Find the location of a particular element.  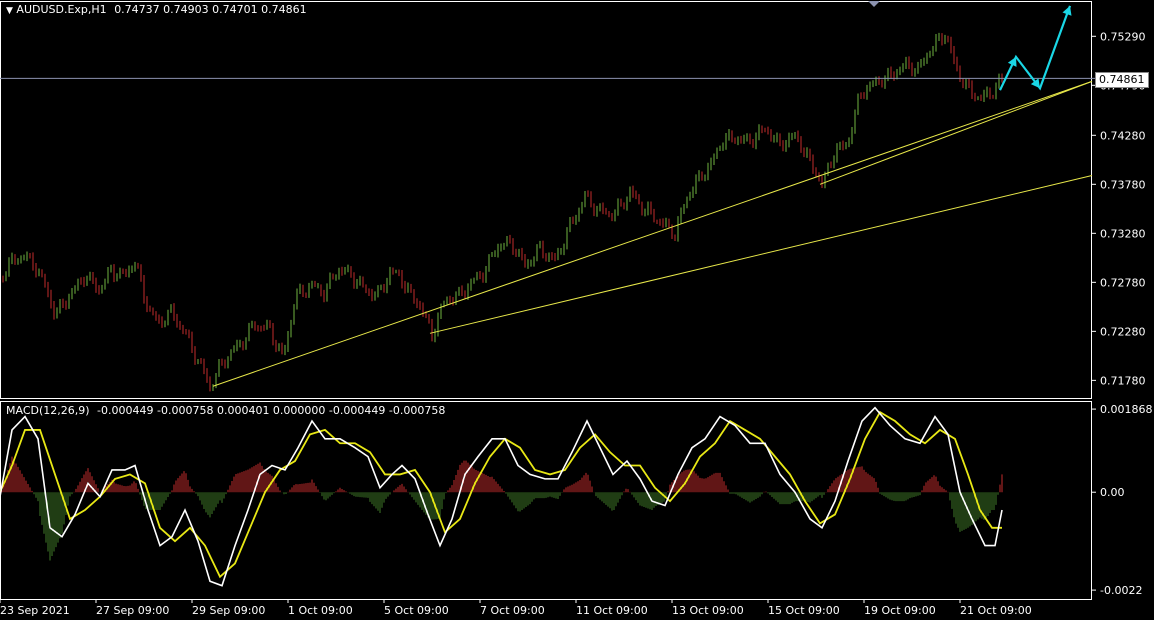

price-axis-label: 0.72280 is located at coordinates (1123, 331).